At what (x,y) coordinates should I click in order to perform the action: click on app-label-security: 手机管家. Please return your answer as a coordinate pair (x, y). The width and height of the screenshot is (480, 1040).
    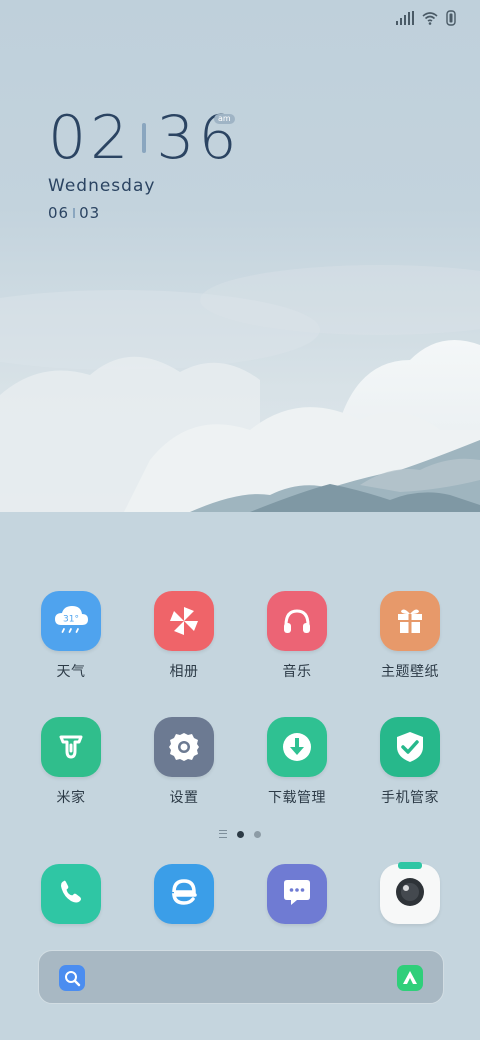
    Looking at the image, I should click on (410, 798).